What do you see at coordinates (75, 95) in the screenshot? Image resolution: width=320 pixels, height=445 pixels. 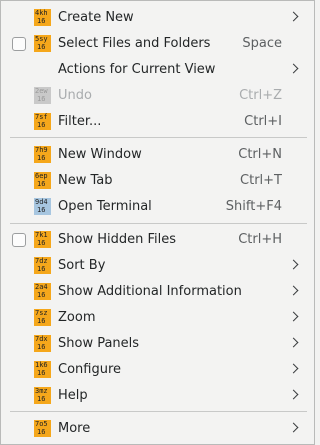 I see `menu-item-label: Undo` at bounding box center [75, 95].